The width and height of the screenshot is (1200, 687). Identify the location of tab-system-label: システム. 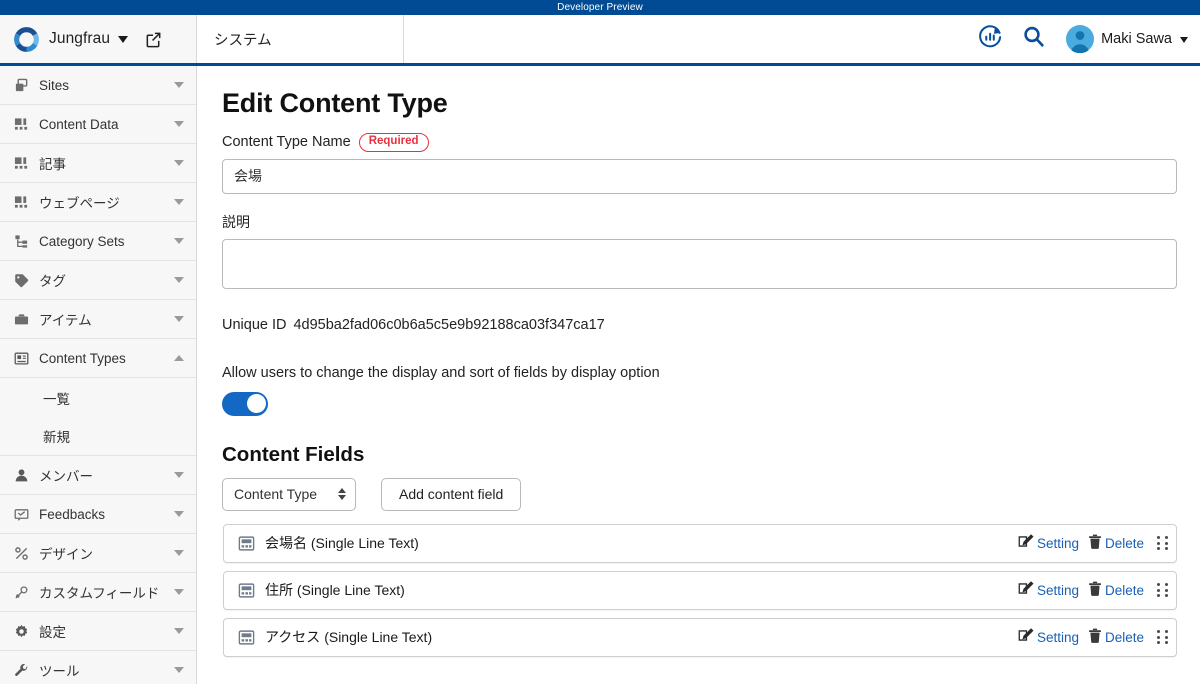
(243, 40).